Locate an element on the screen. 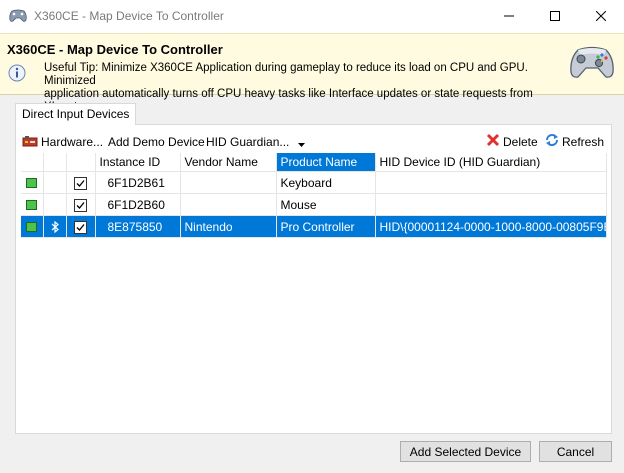 Image resolution: width=624 pixels, height=473 pixels. product-cell: Pro Controller is located at coordinates (326, 226).